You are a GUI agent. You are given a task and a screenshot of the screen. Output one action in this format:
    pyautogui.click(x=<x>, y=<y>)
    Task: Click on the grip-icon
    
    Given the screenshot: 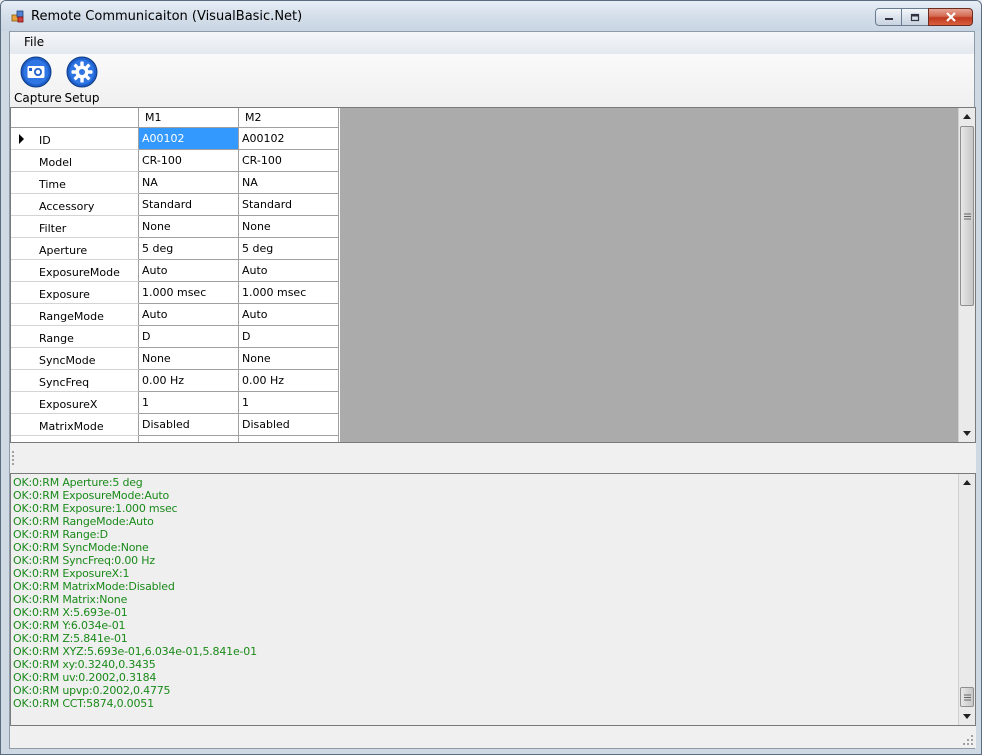 What is the action you would take?
    pyautogui.click(x=967, y=216)
    